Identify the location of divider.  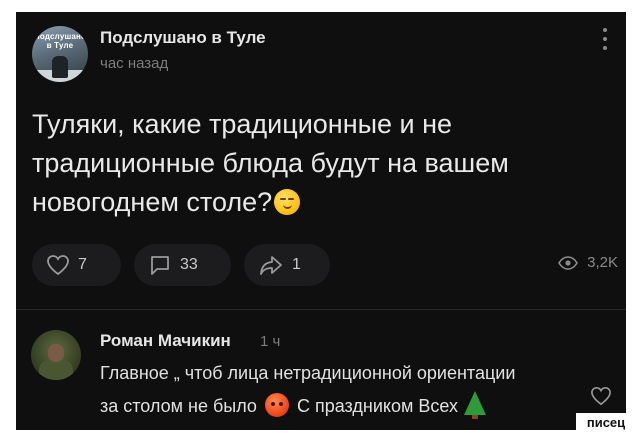
(321, 309).